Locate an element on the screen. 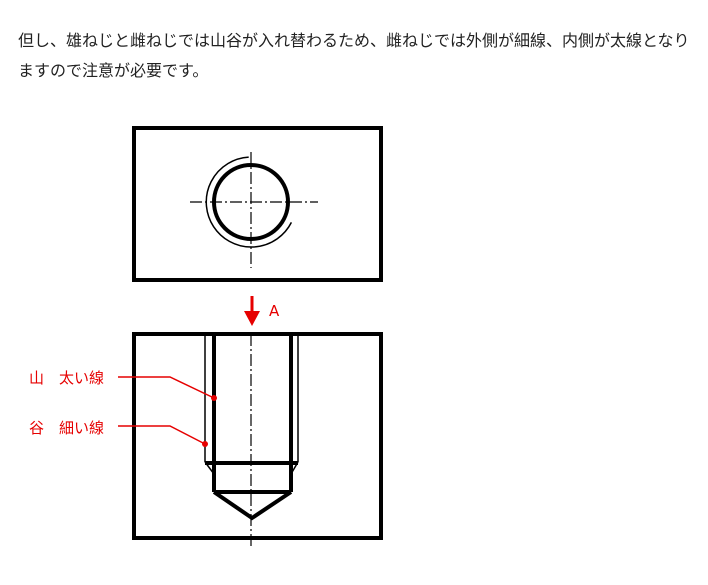 The width and height of the screenshot is (708, 585). arrow-head is located at coordinates (252, 318).